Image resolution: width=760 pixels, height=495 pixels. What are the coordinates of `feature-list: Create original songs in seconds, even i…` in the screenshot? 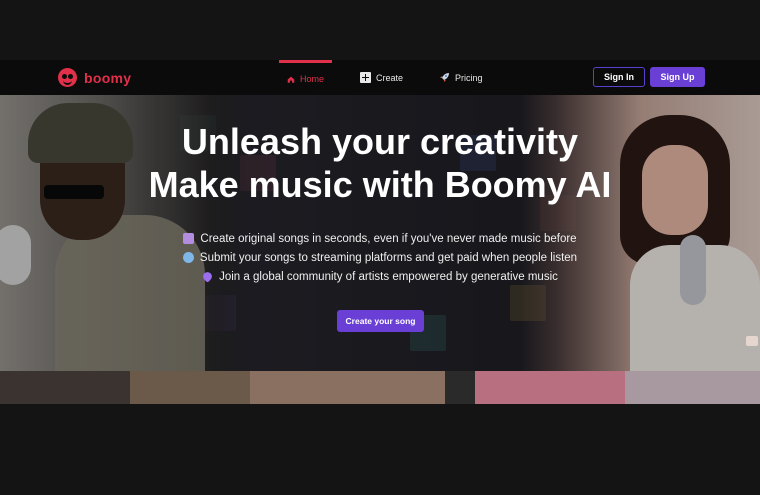 It's located at (380, 257).